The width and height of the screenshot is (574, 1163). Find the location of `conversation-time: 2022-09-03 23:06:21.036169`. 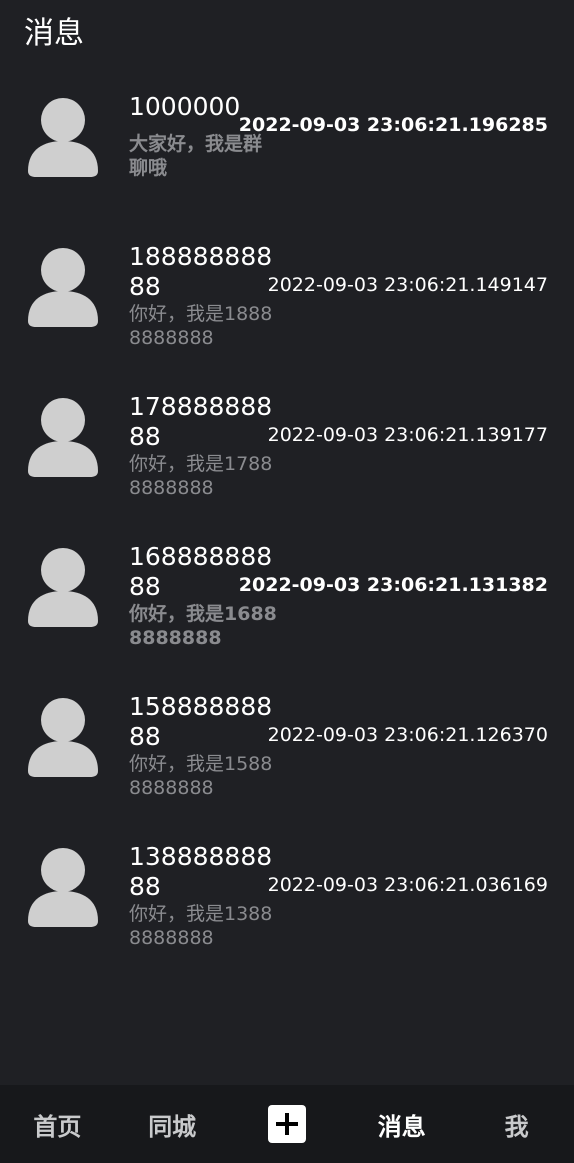

conversation-time: 2022-09-03 23:06:21.036169 is located at coordinates (407, 885).